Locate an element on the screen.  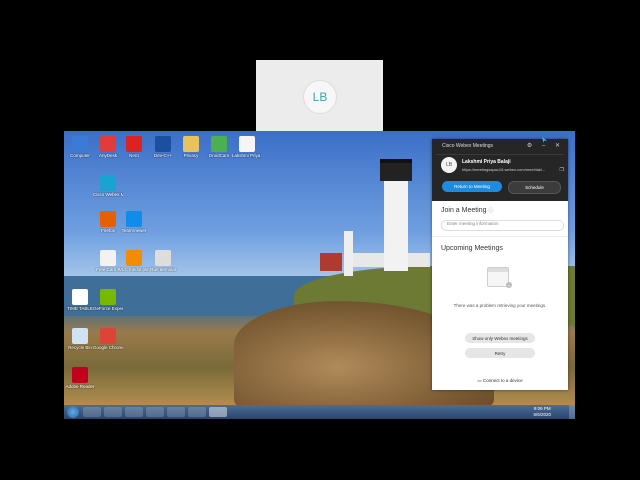
desktop-icon: Adobe Reader is located at coordinates (80, 383).